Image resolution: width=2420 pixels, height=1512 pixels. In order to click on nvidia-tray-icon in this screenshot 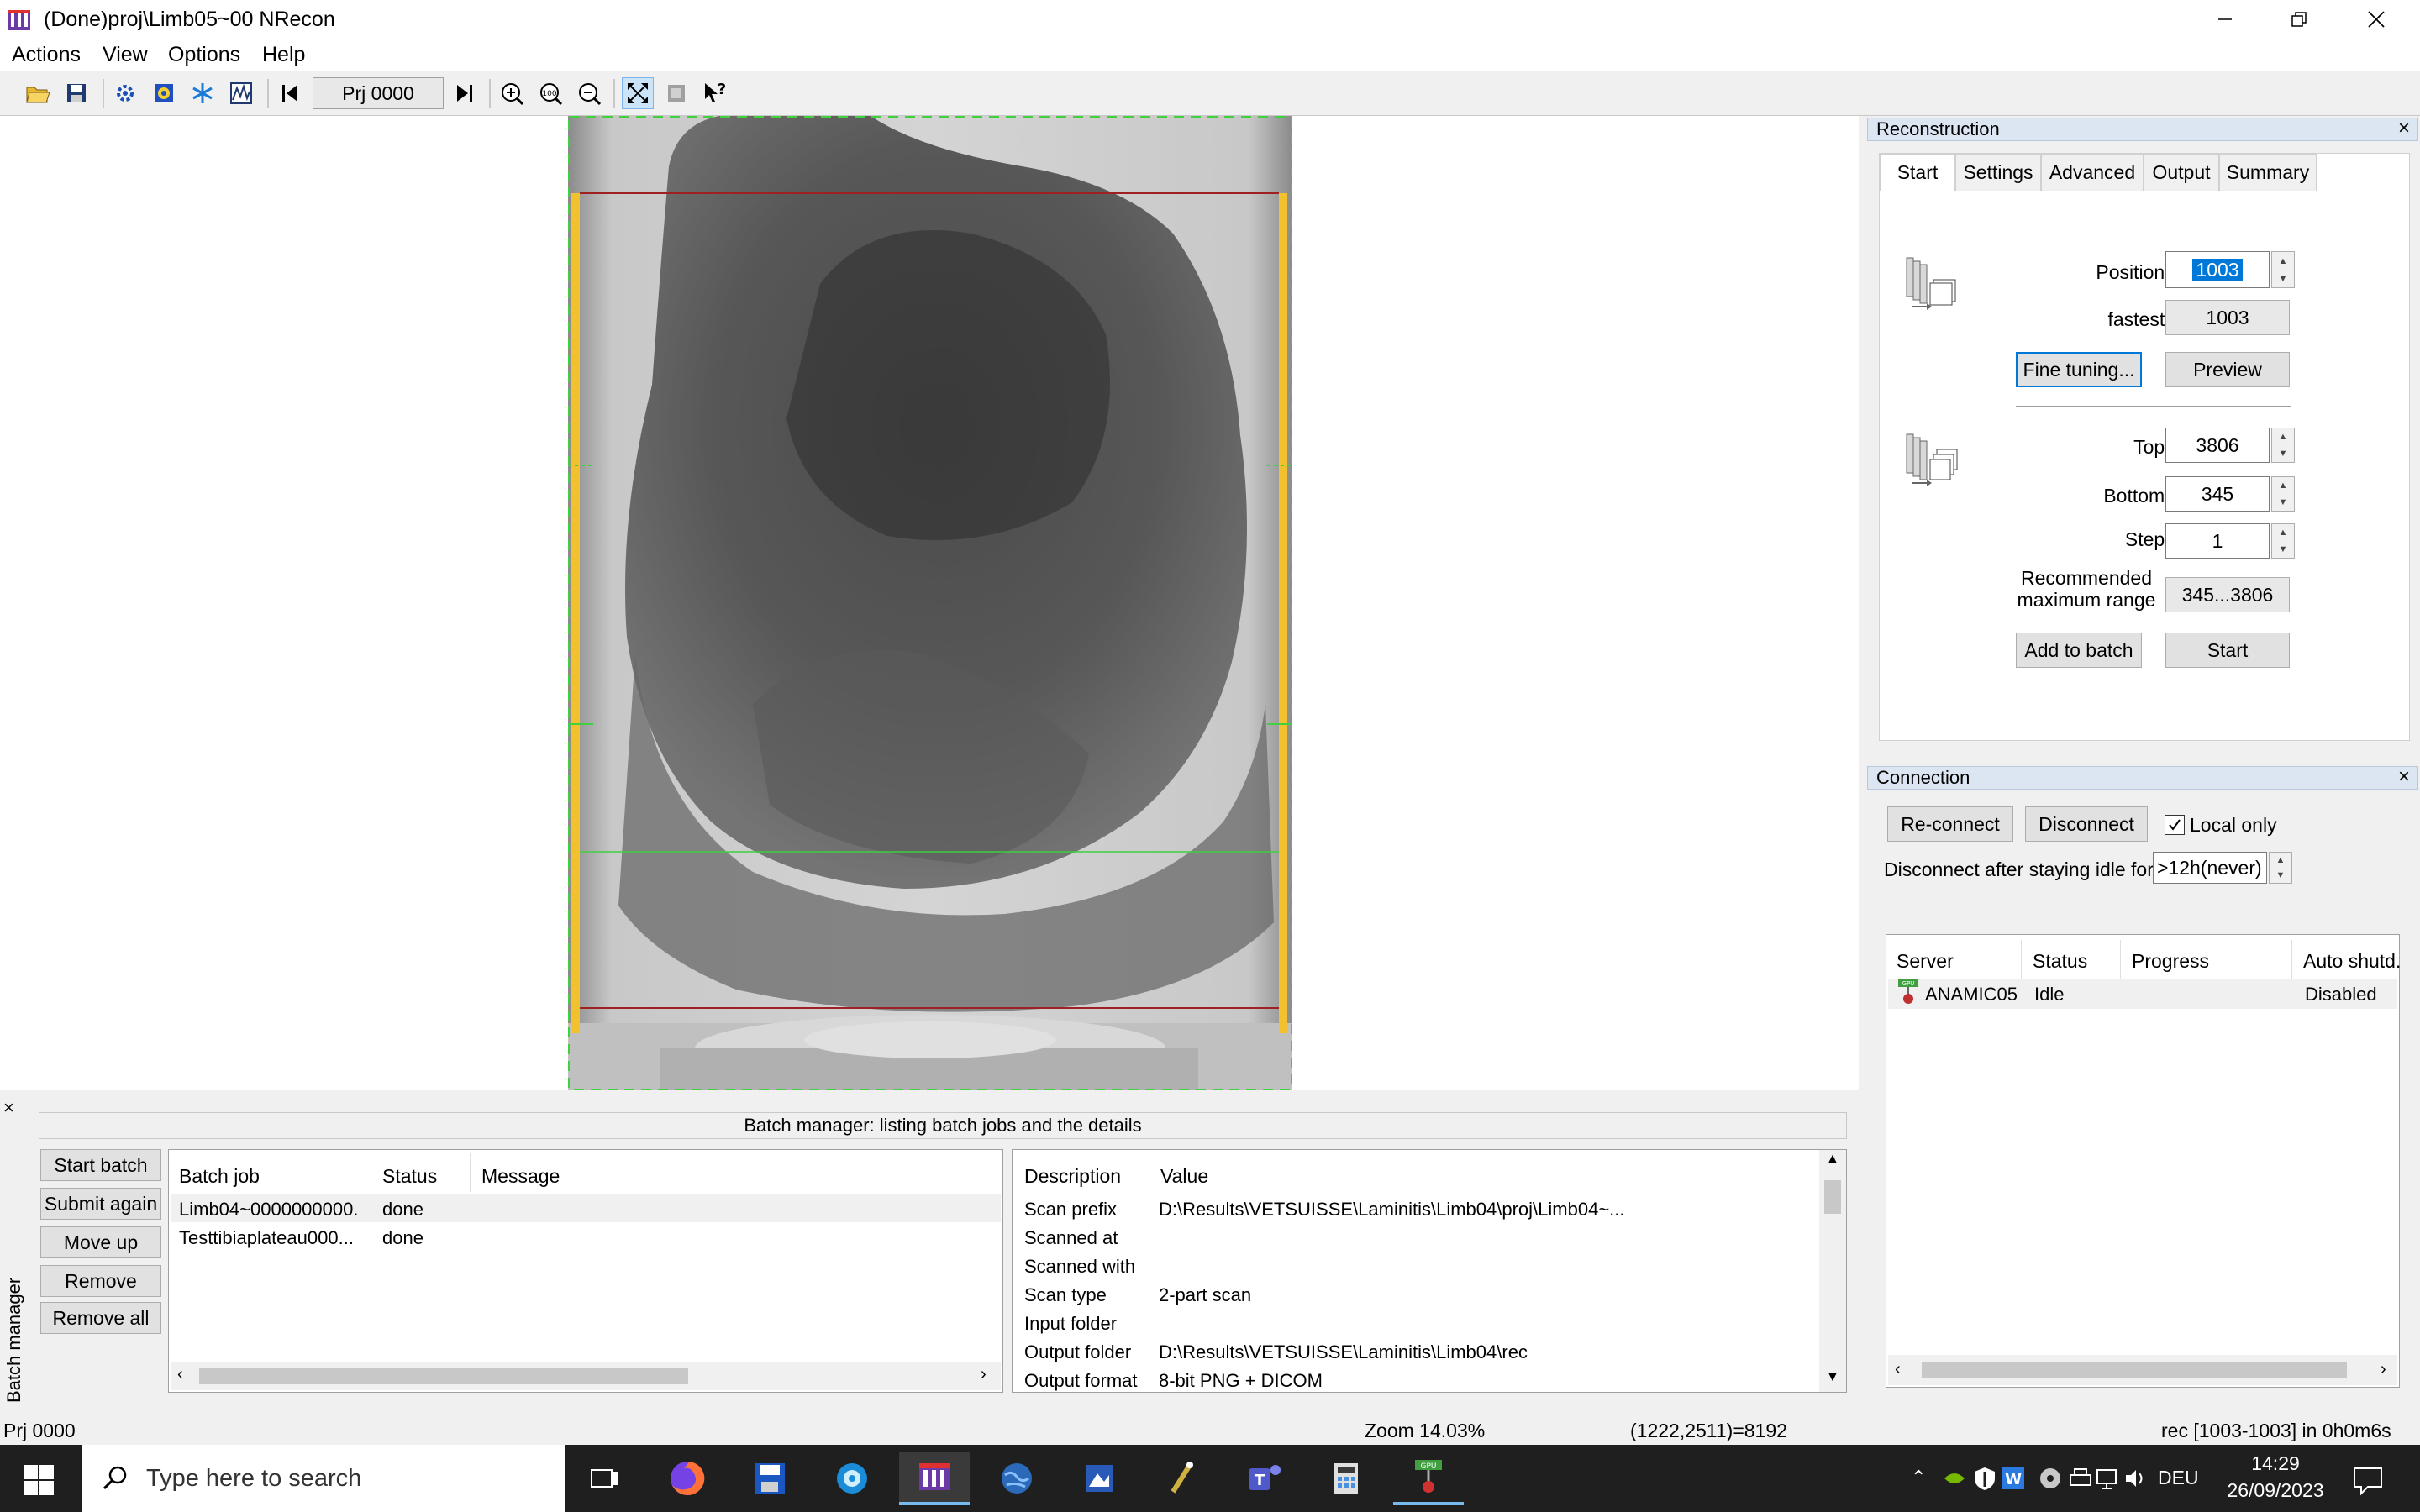, I will do `click(1954, 1478)`.